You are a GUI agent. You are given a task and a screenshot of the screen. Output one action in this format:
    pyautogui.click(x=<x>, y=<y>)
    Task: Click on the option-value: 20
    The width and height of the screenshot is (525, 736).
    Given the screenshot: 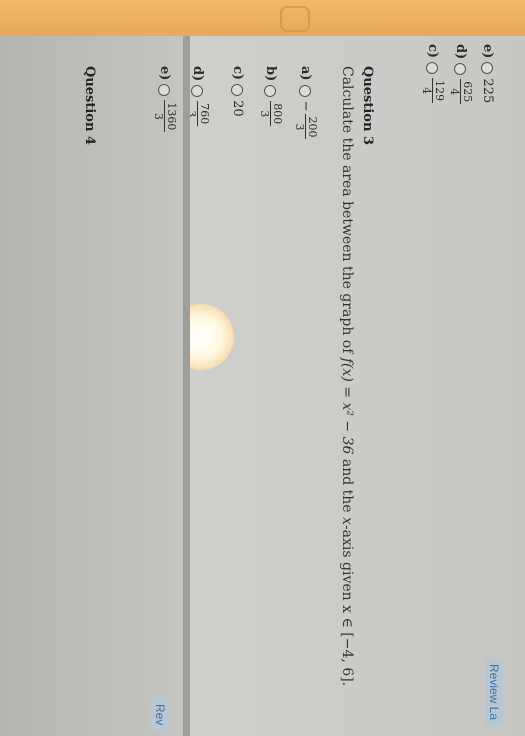 What is the action you would take?
    pyautogui.click(x=237, y=108)
    